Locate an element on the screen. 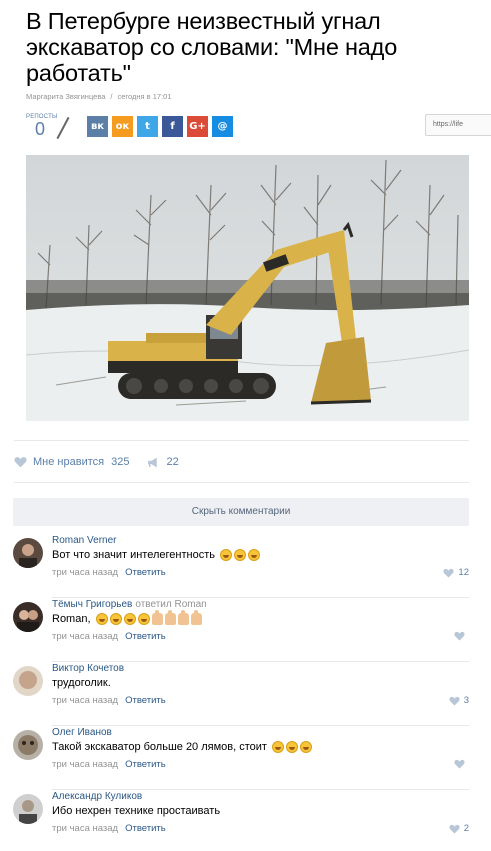 Image resolution: width=491 pixels, height=851 pixels. article-meta: Маргарита Звягинцева / сегодня в 17:01 is located at coordinates (99, 96).